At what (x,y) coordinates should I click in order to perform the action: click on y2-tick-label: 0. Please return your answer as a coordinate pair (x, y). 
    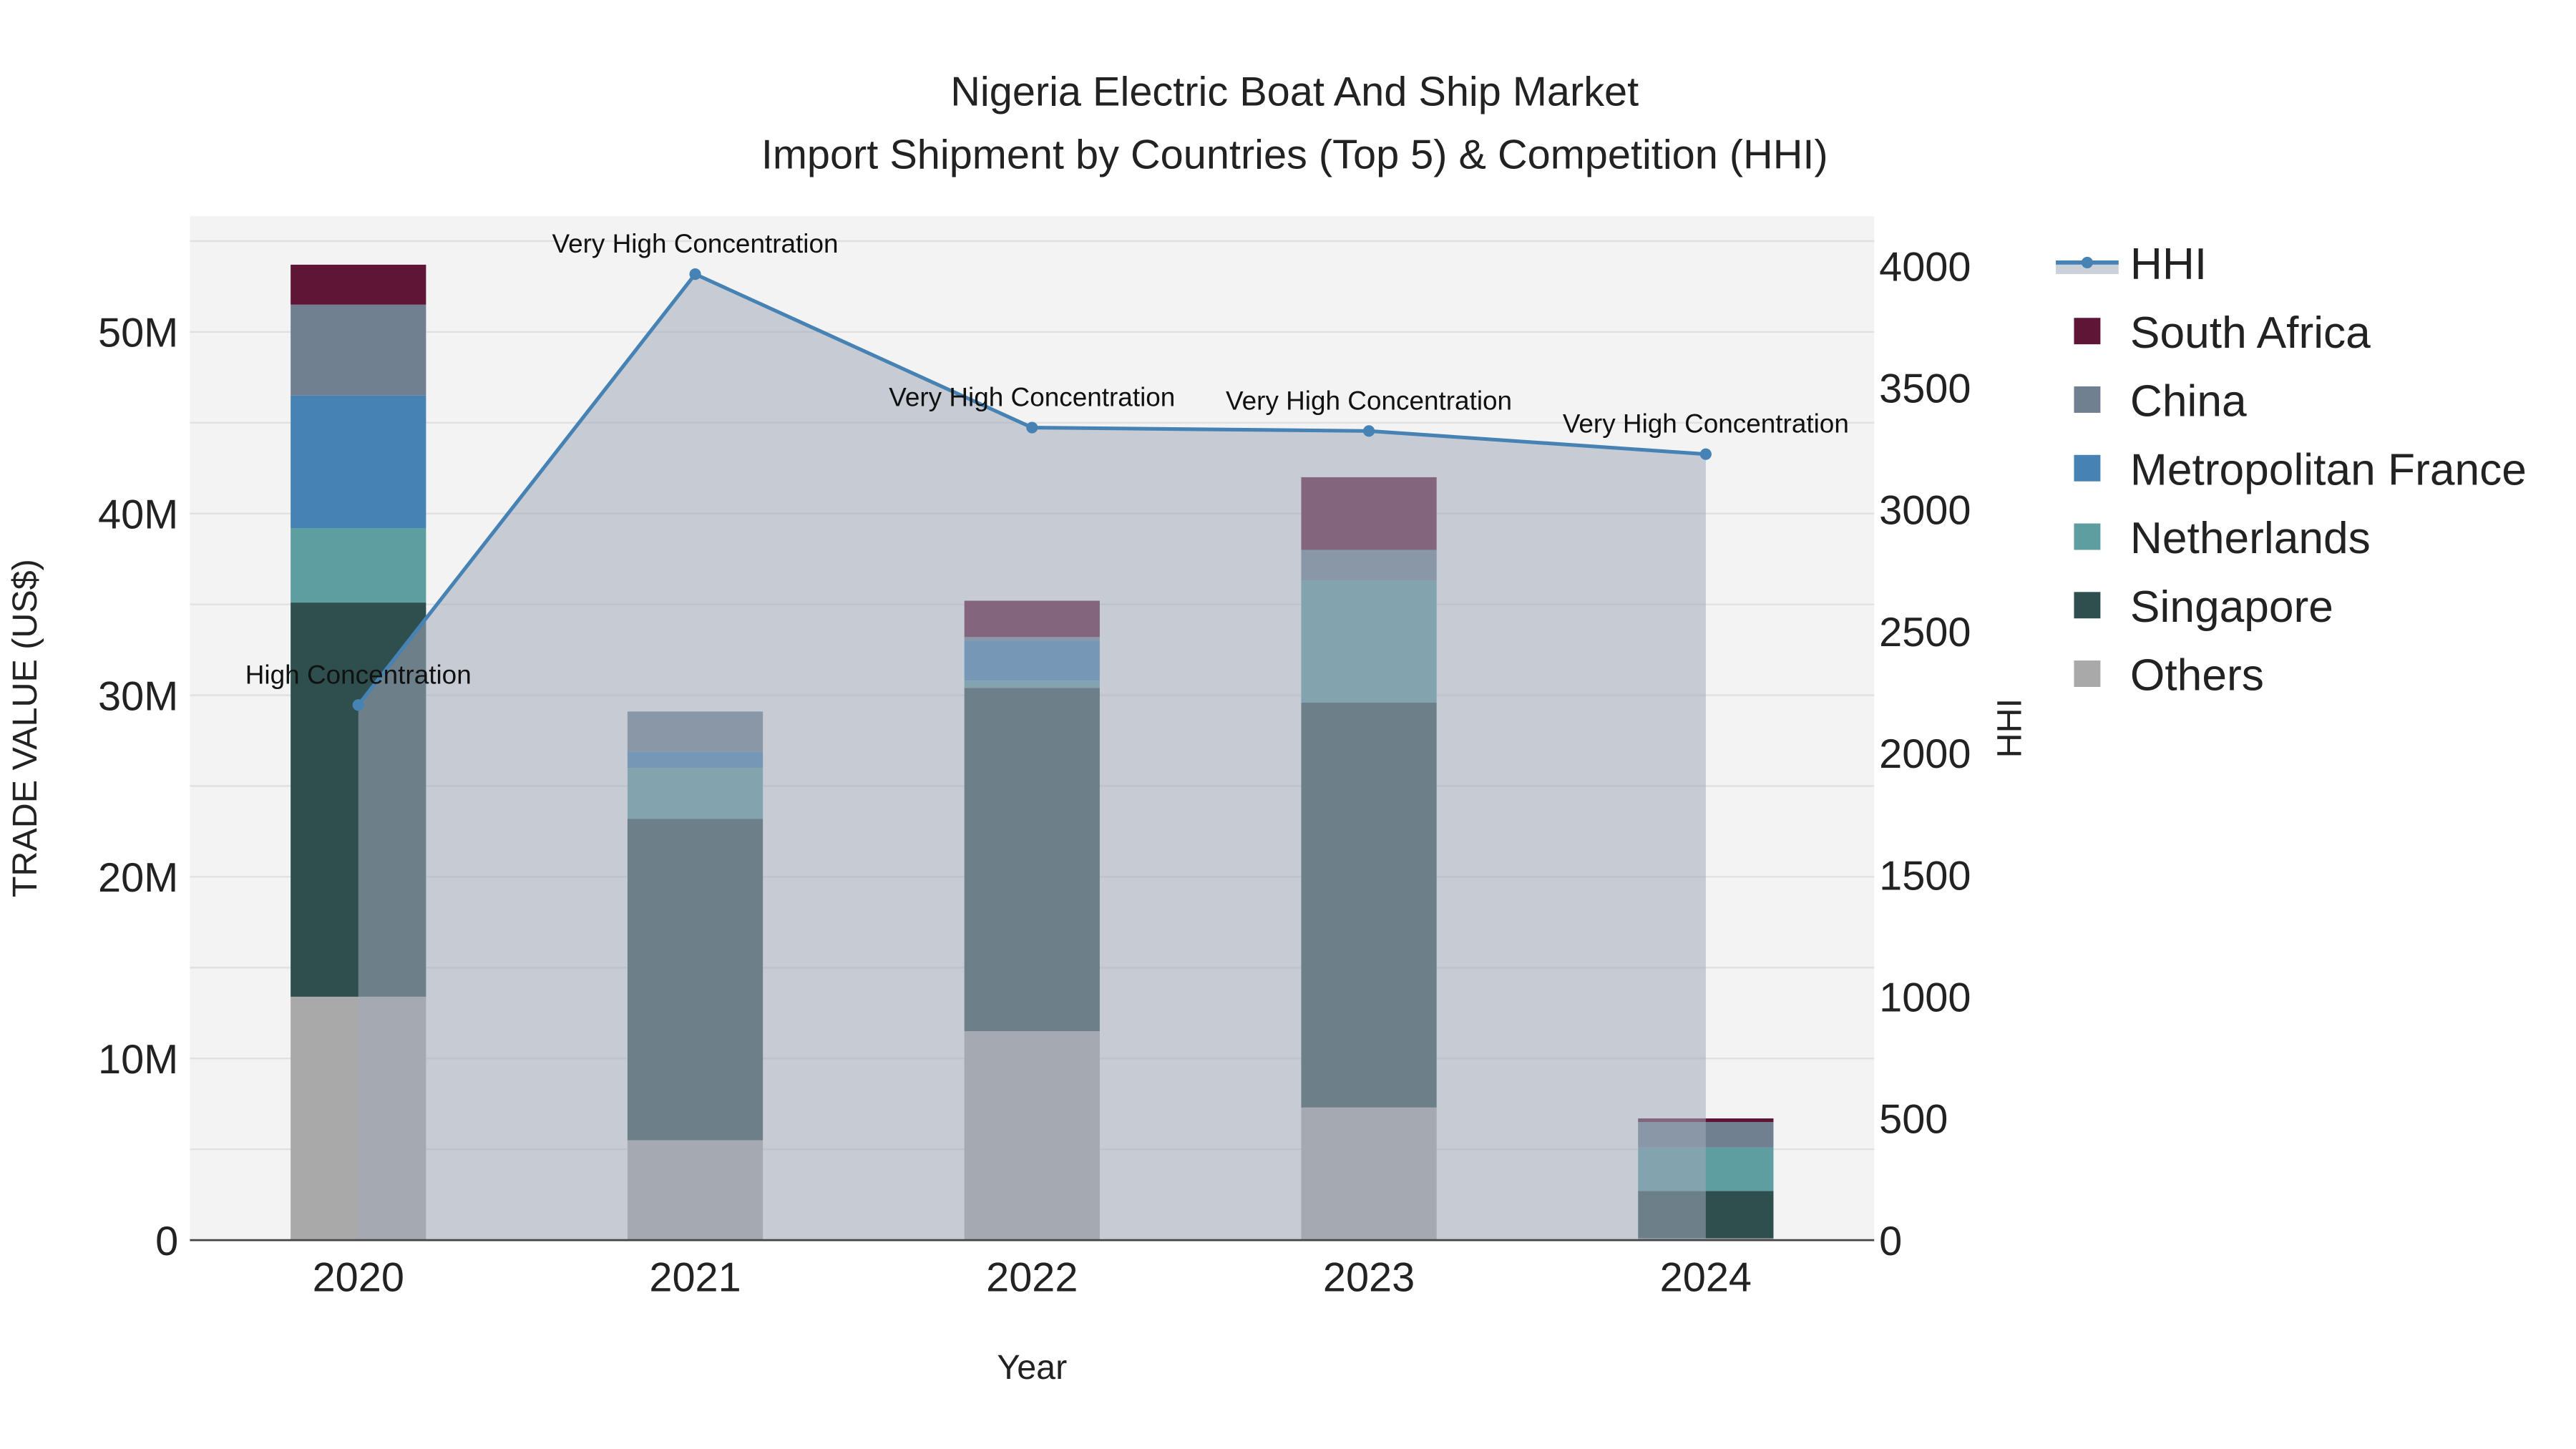
    Looking at the image, I should click on (1890, 1241).